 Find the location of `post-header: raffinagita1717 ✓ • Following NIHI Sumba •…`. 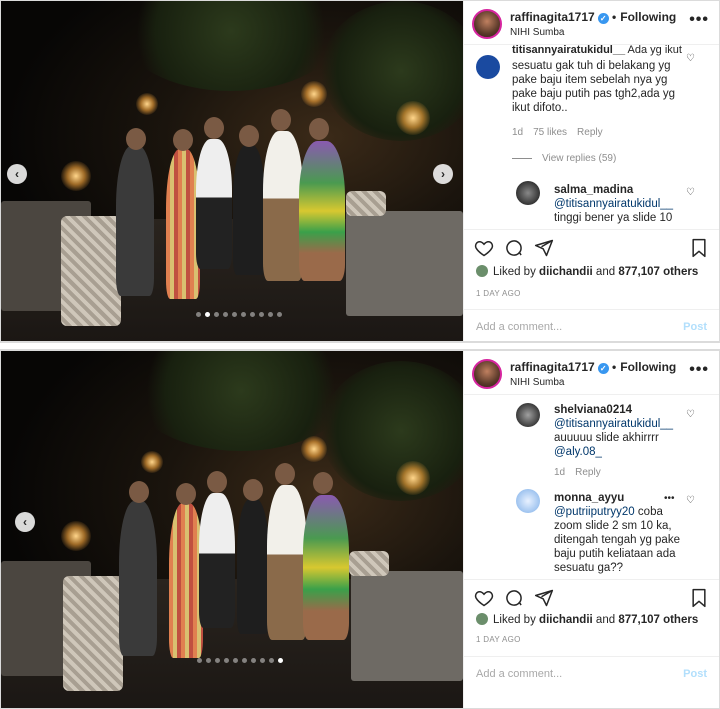

post-header: raffinagita1717 ✓ • Following NIHI Sumba •… is located at coordinates (591, 23).